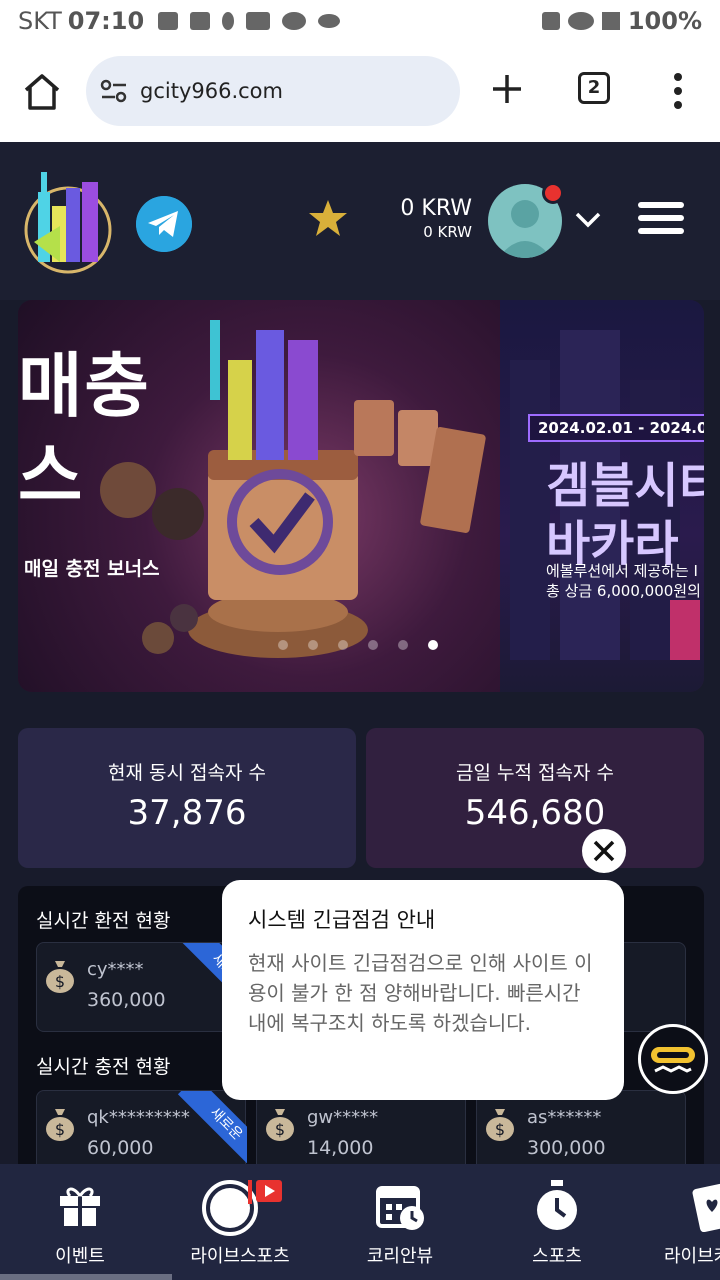  Describe the element at coordinates (40, 21) in the screenshot. I see `carrier-label: SKT` at that location.